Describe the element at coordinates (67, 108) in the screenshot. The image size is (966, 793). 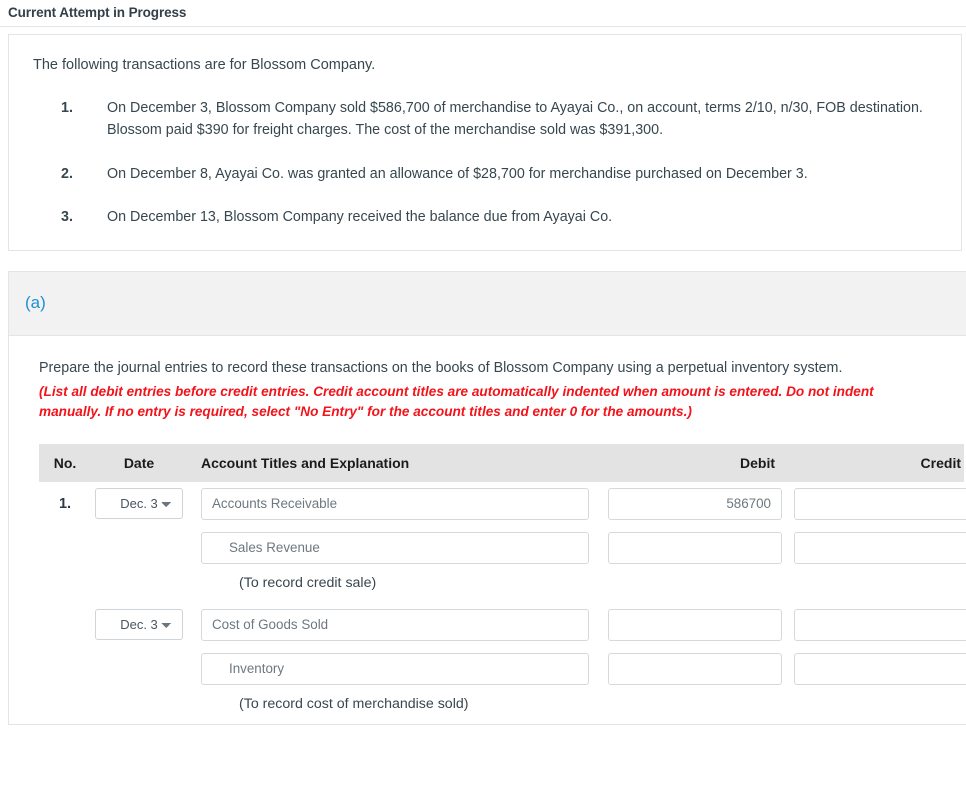
I see `list-item-number: 1.` at that location.